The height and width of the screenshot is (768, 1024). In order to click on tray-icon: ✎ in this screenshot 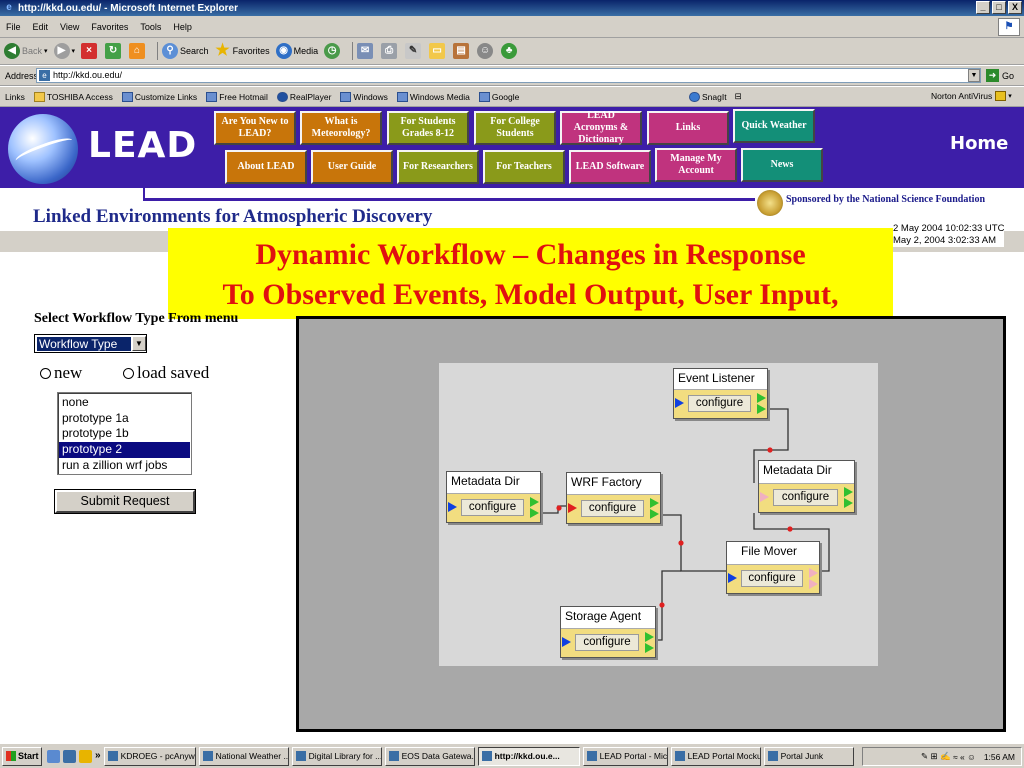, I will do `click(924, 756)`.